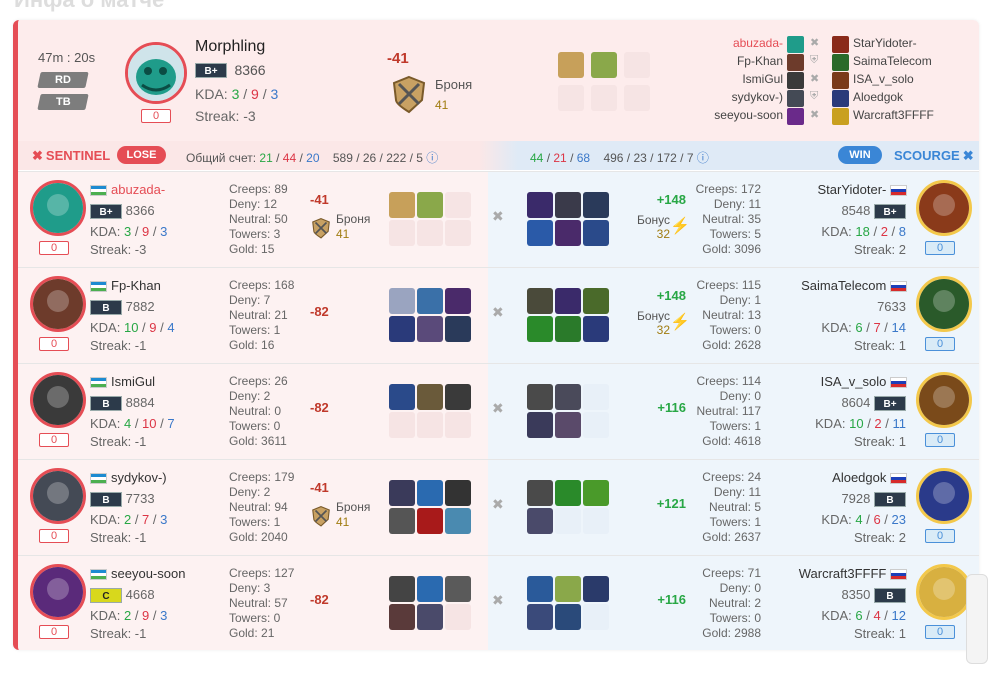 The width and height of the screenshot is (988, 677). What do you see at coordinates (127, 189) in the screenshot?
I see `sentinel-player-name: abuzada-` at bounding box center [127, 189].